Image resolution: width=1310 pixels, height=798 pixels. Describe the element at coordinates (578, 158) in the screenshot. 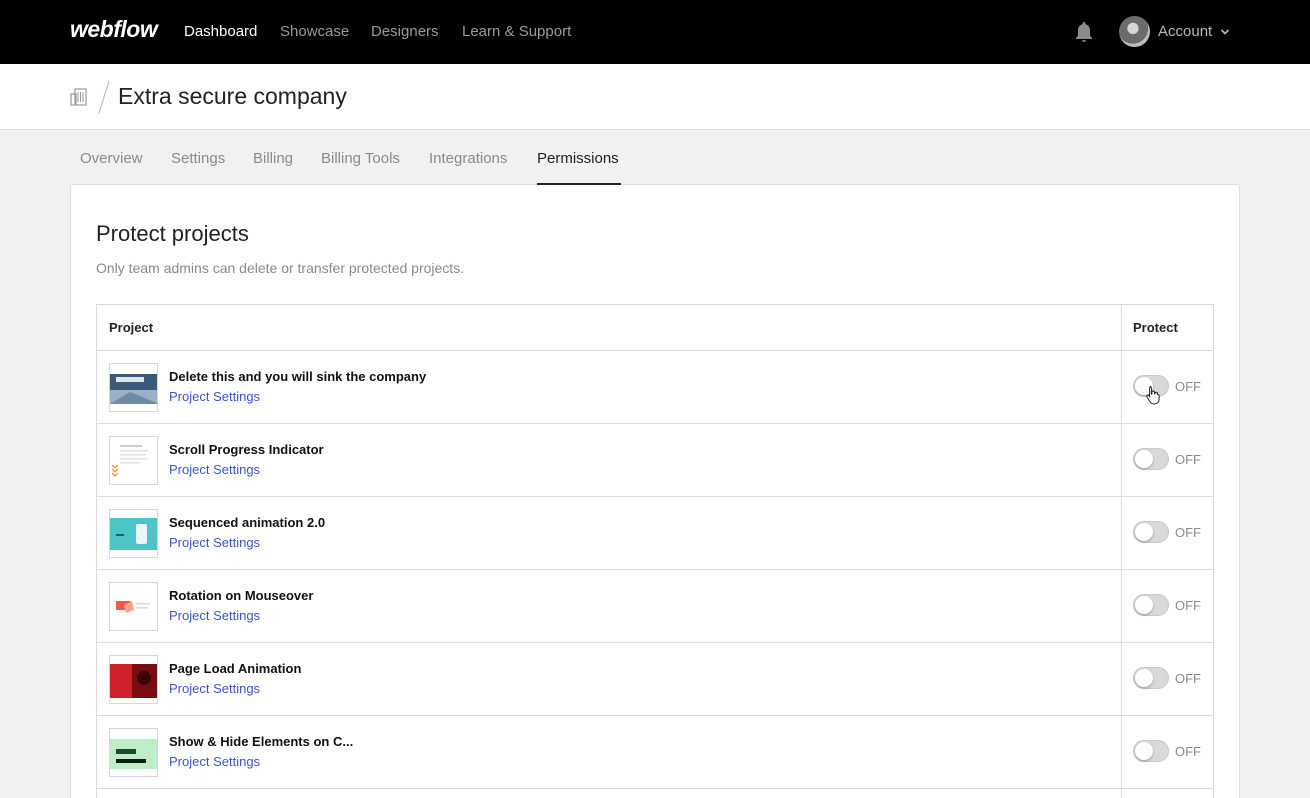

I see `tab-permissions: Permissions` at that location.